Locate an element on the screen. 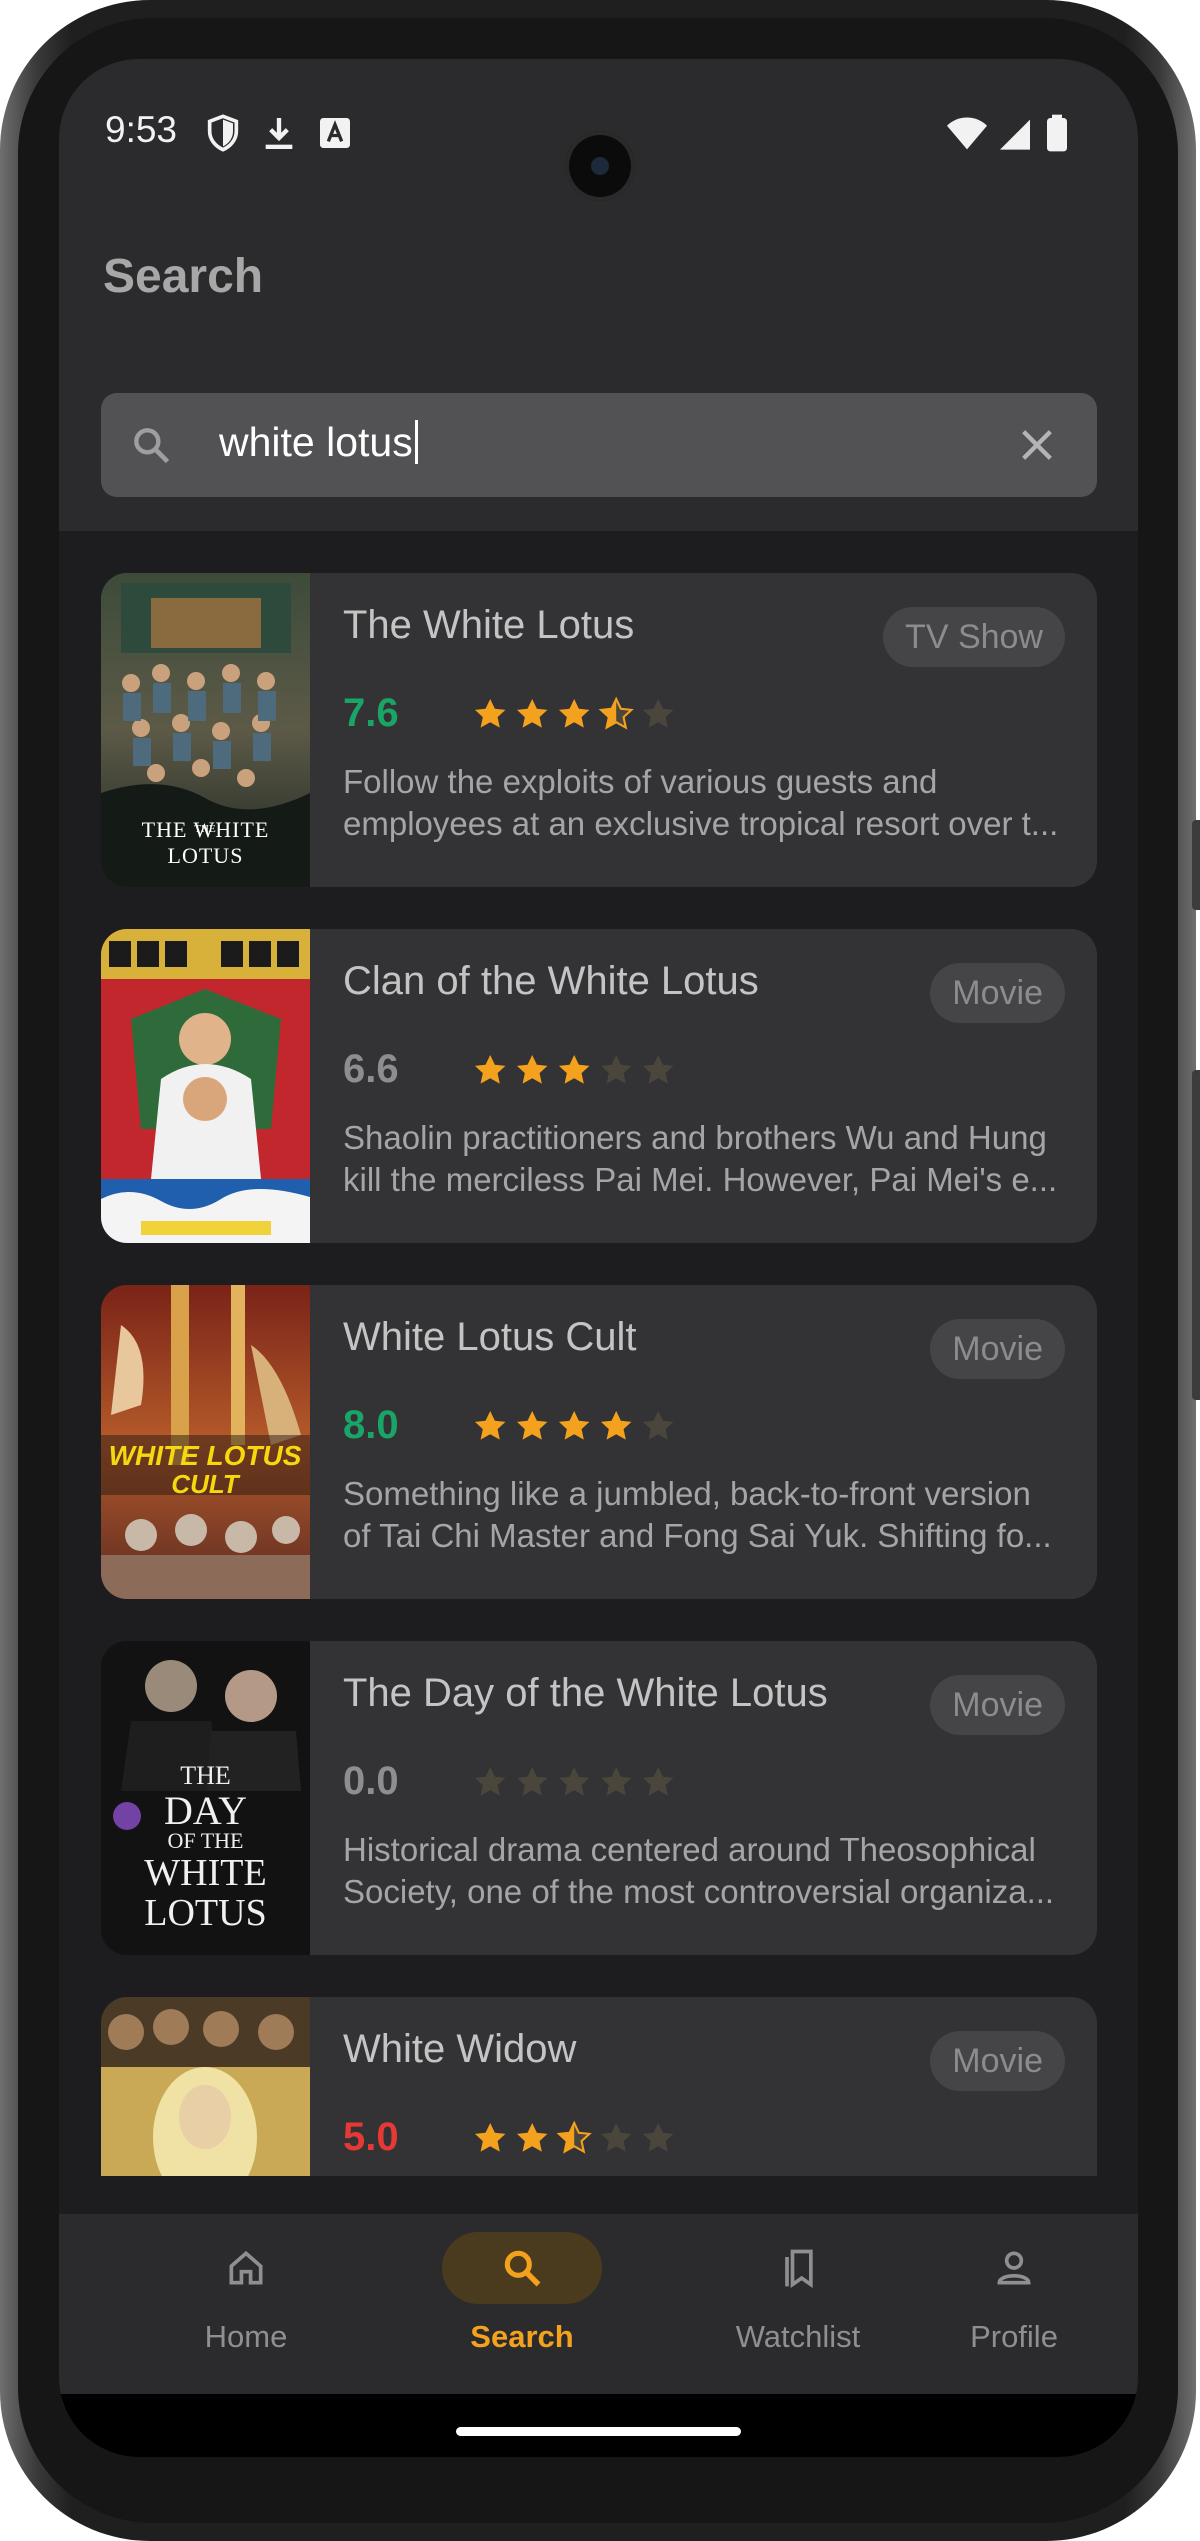 The height and width of the screenshot is (2541, 1200). result-title: White Widow is located at coordinates (460, 2049).